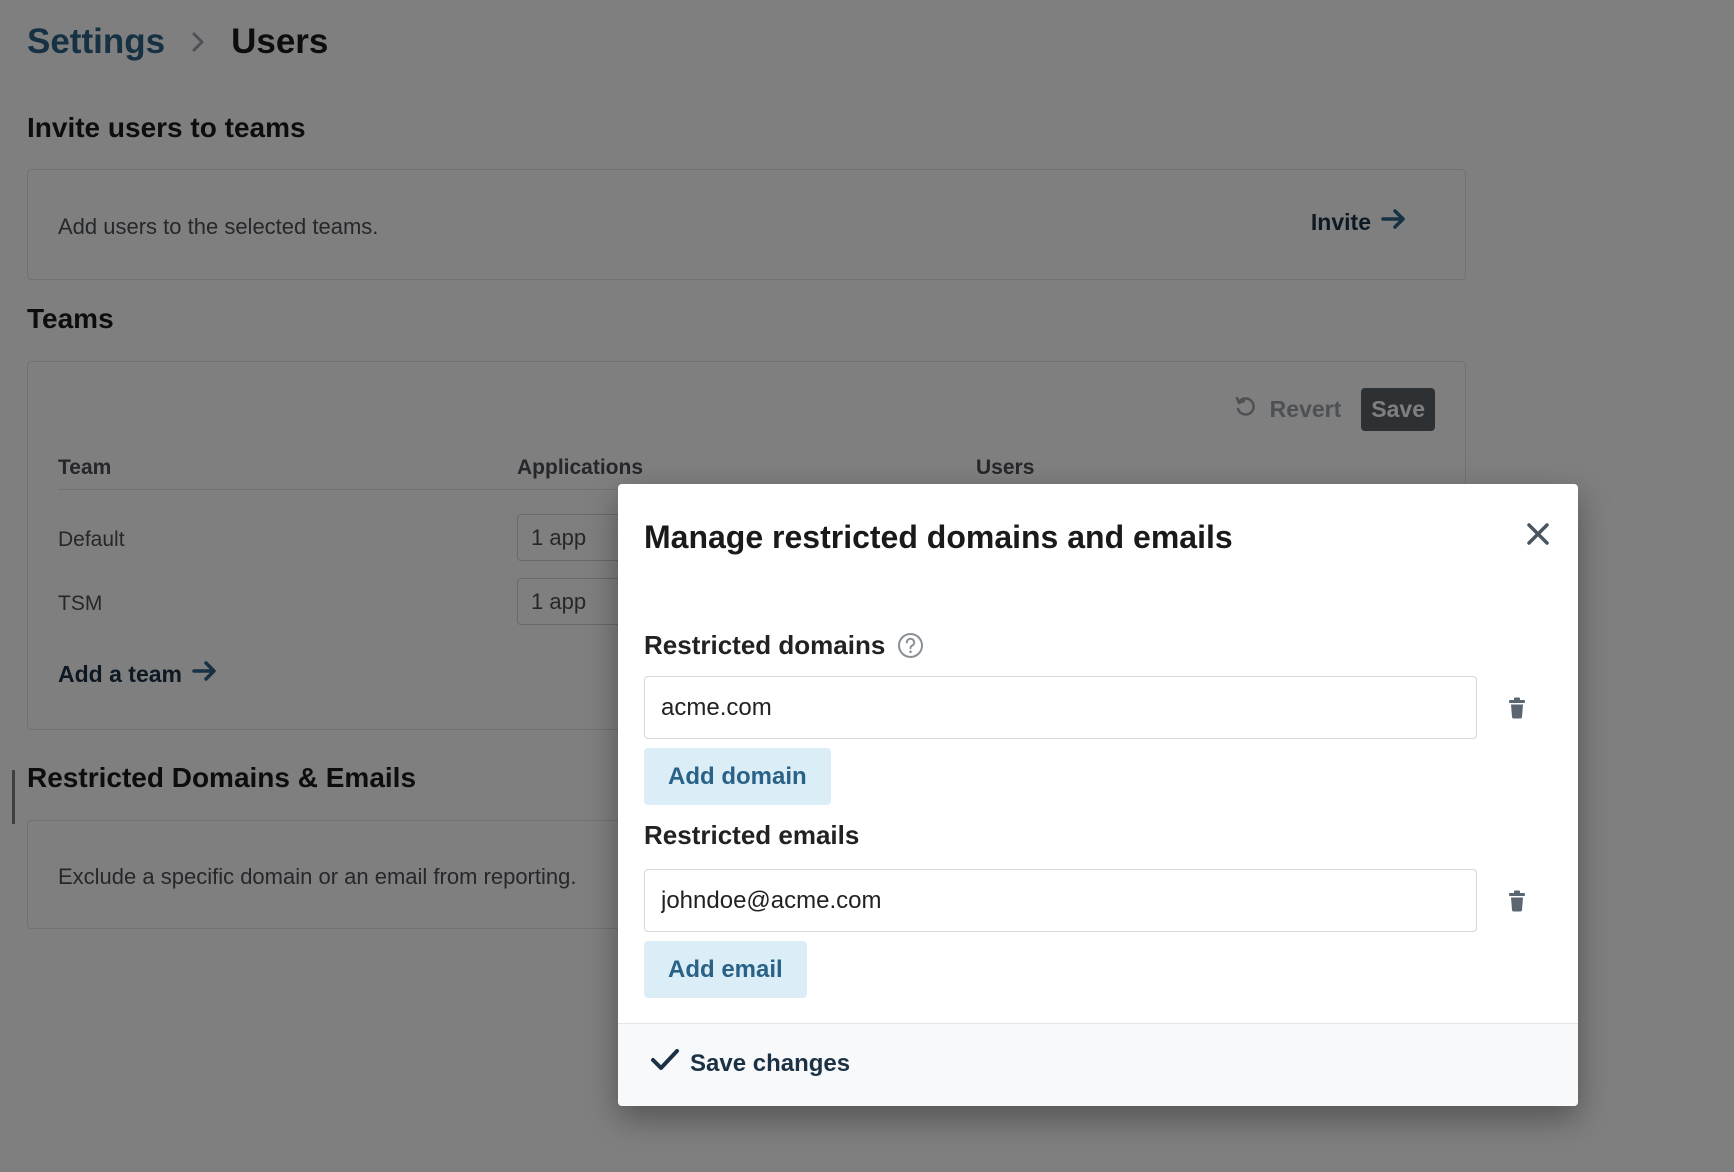 This screenshot has width=1734, height=1172. I want to click on add-email-button: Add email, so click(725, 969).